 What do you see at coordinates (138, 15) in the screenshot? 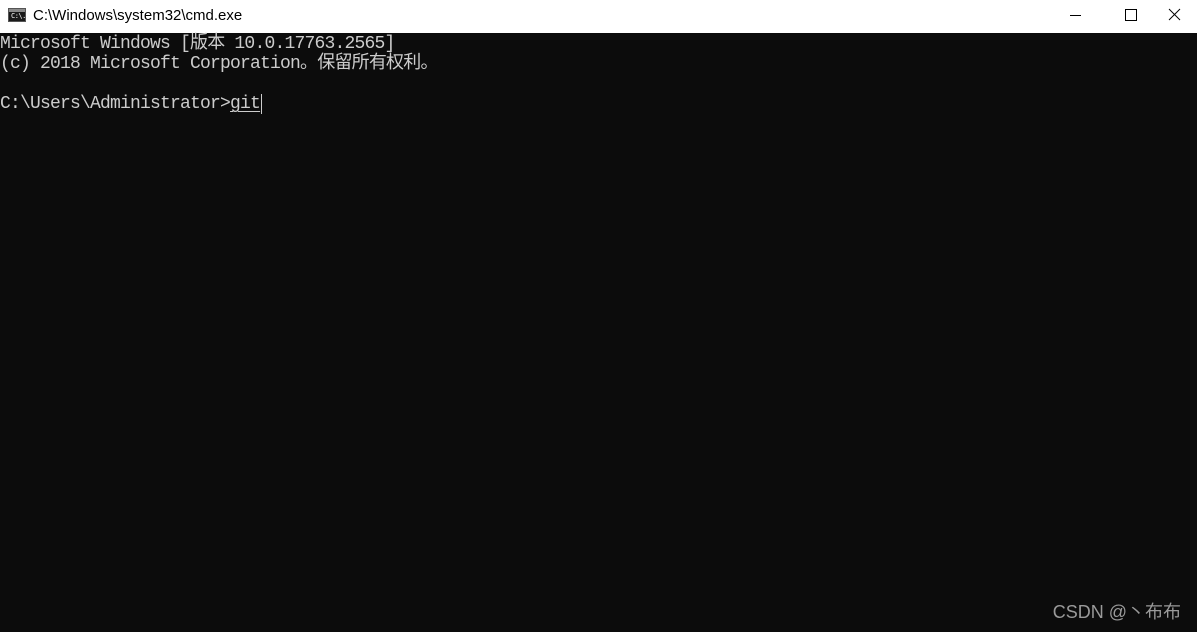
I see `window-title: C:\Windows\system32\cmd.exe` at bounding box center [138, 15].